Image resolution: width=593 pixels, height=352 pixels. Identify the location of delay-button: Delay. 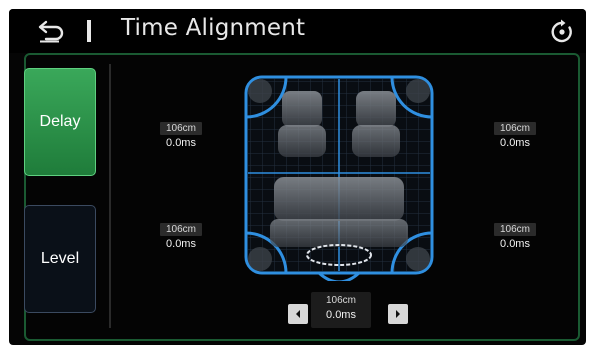
(60, 122).